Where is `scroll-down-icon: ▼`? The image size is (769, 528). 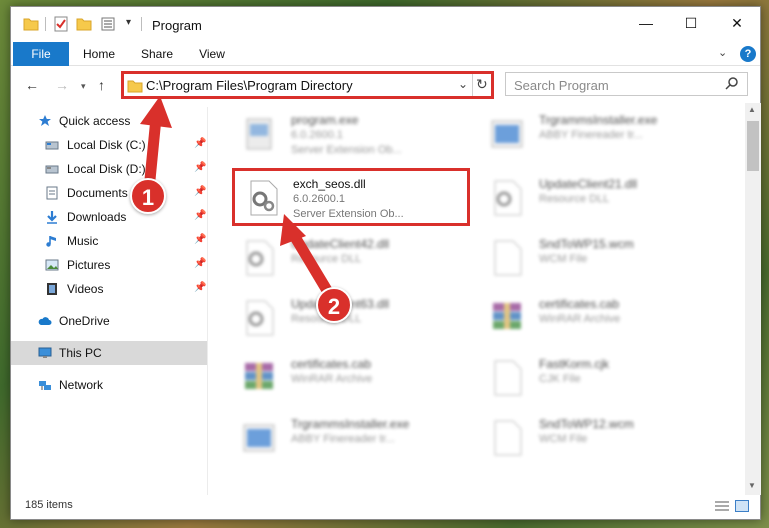
scroll-down-icon: ▼ is located at coordinates (752, 485).